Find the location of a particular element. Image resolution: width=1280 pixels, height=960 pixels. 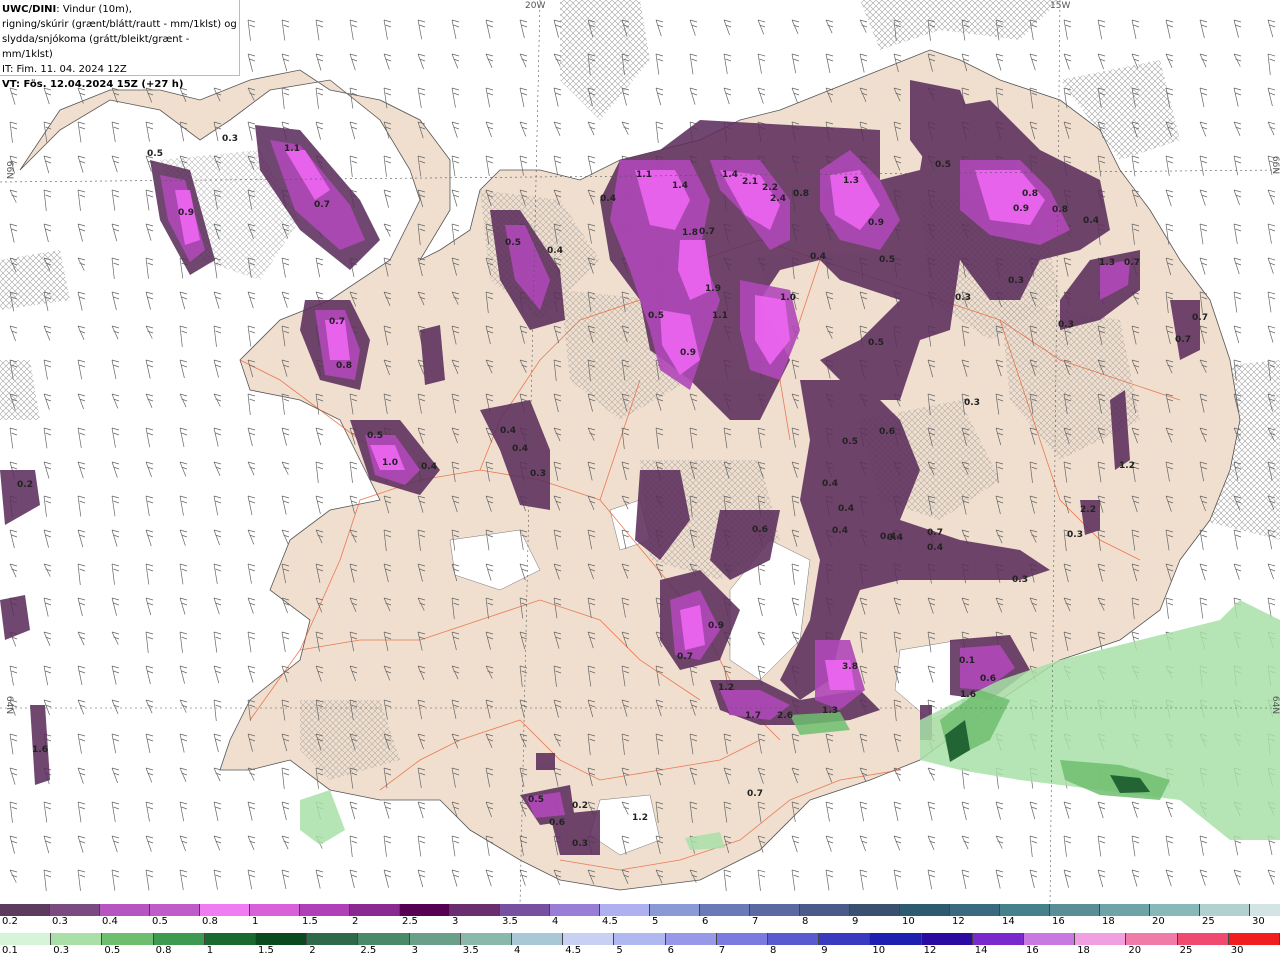

legend-tick-label: 0.3 is located at coordinates (61, 950).